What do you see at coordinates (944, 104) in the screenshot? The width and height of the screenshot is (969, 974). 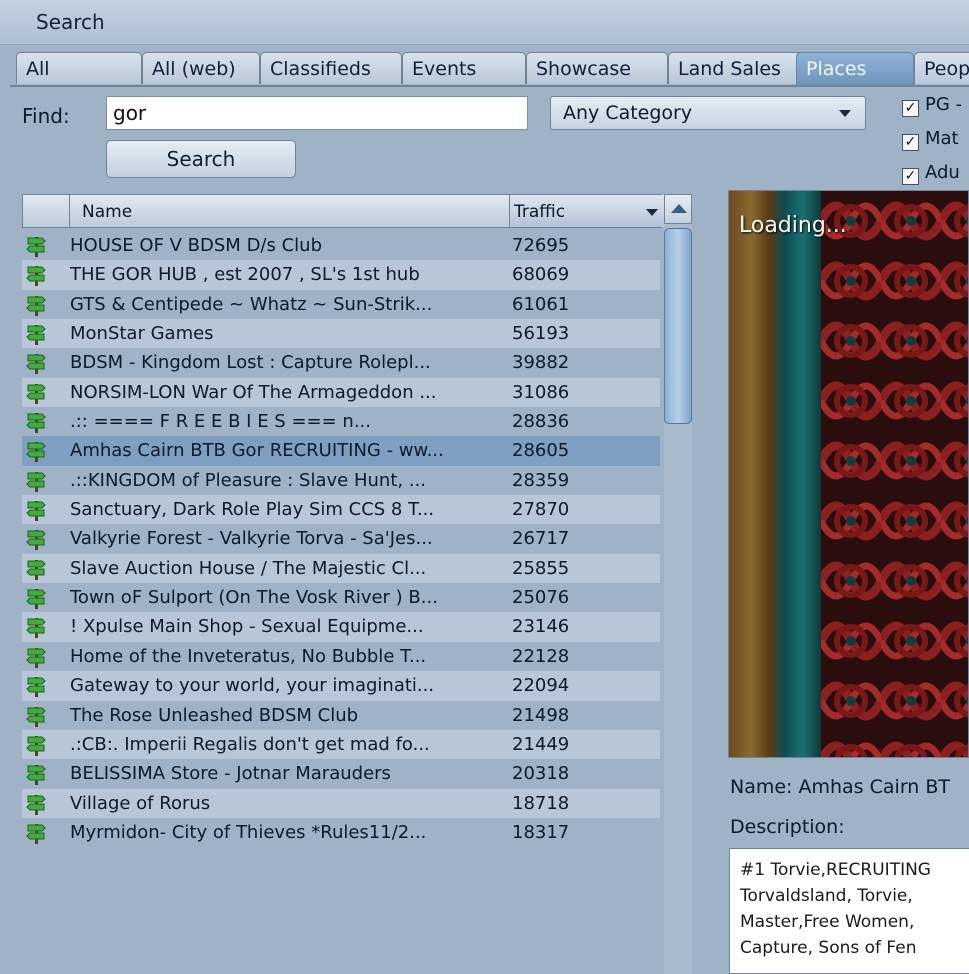 I see `checkbox-label: PG -` at bounding box center [944, 104].